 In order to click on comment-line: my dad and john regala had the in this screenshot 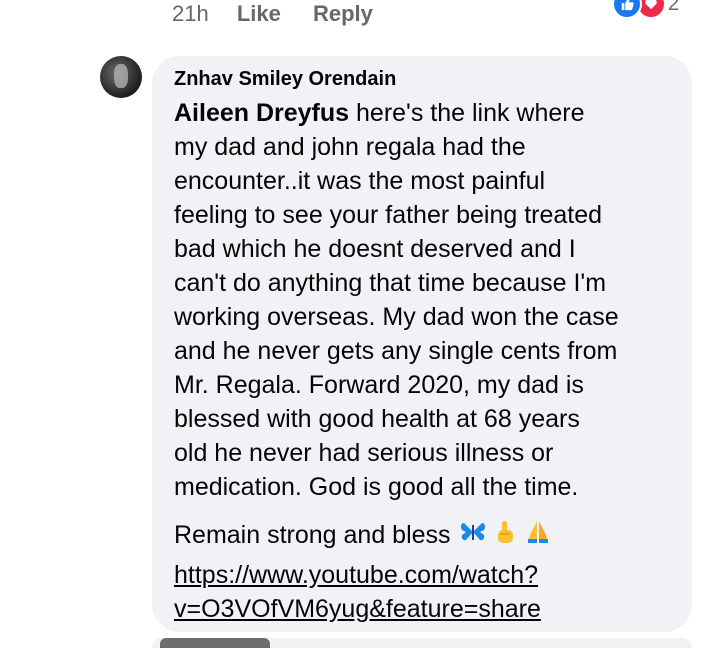, I will do `click(350, 147)`.